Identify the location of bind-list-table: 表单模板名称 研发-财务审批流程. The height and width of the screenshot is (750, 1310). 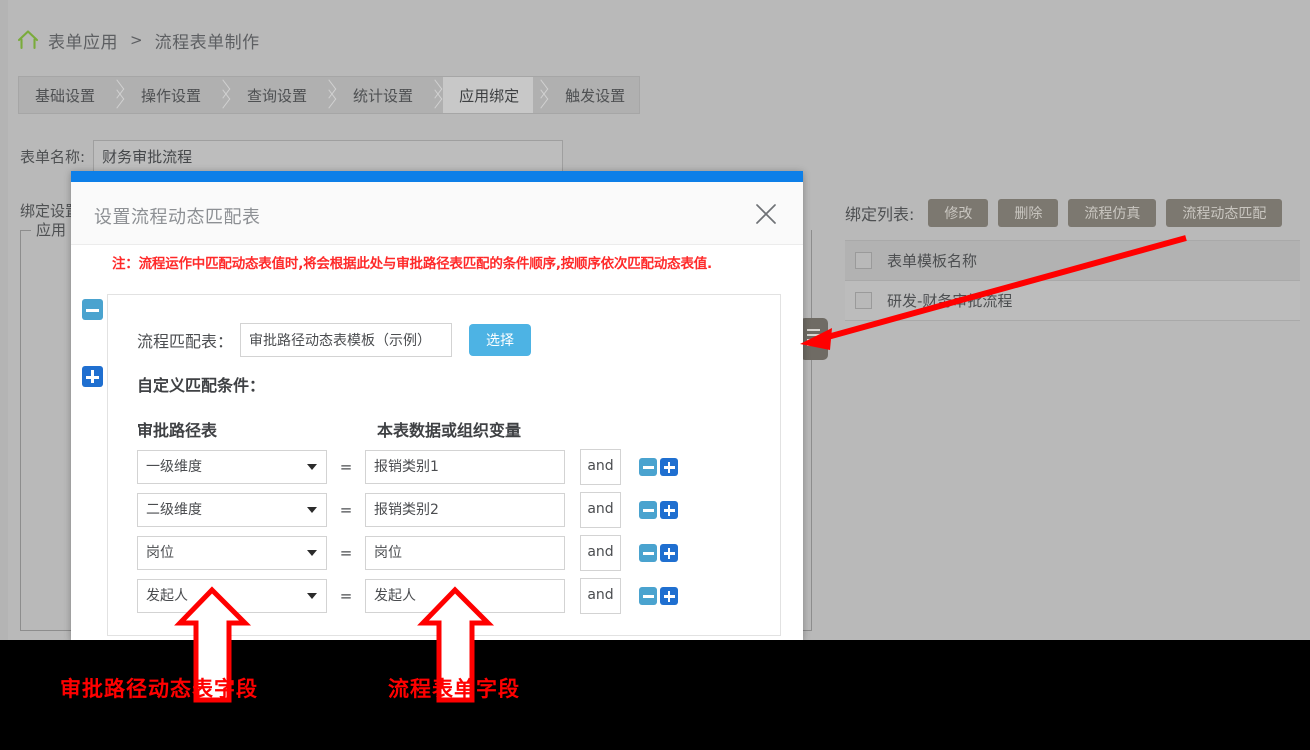
(1072, 280).